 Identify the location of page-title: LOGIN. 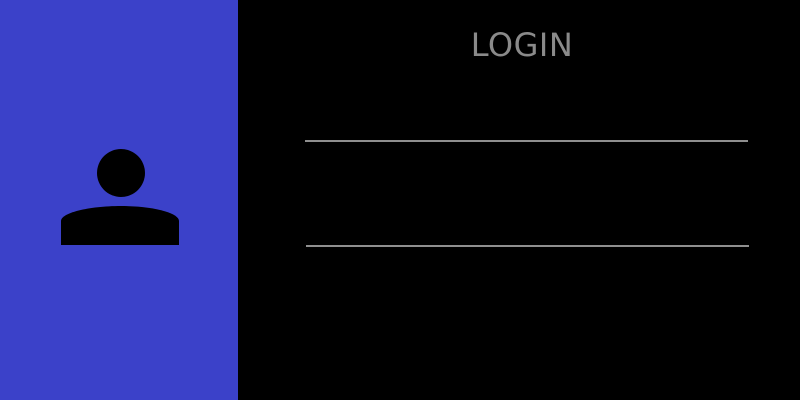
(522, 45).